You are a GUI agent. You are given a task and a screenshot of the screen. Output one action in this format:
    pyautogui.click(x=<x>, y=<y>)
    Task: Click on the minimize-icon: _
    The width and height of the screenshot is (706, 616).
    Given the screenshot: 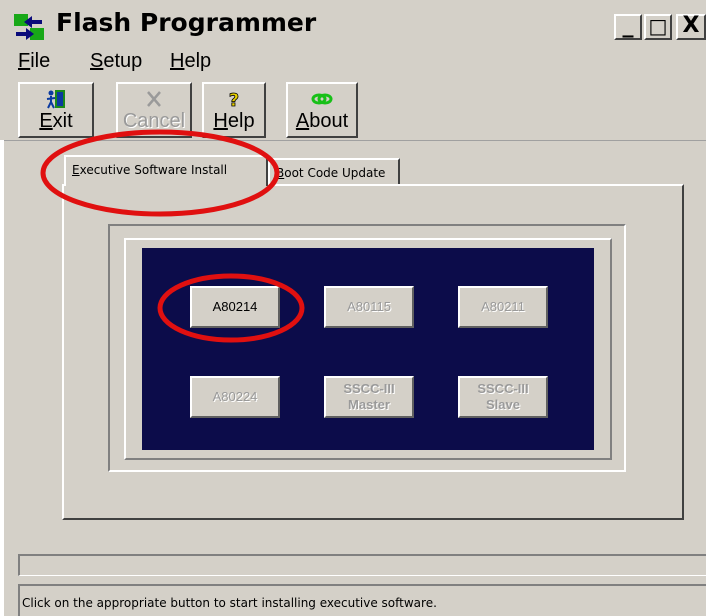 What is the action you would take?
    pyautogui.click(x=628, y=25)
    